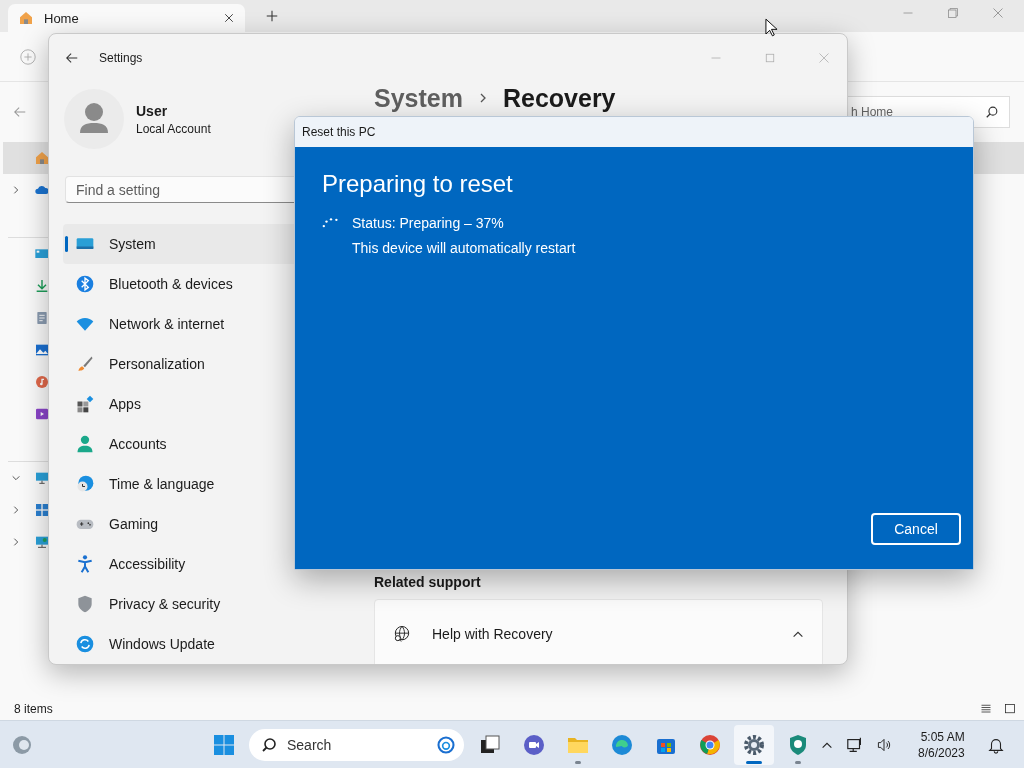 Image resolution: width=1024 pixels, height=768 pixels. What do you see at coordinates (942, 736) in the screenshot?
I see `time-text: 5:05 AM` at bounding box center [942, 736].